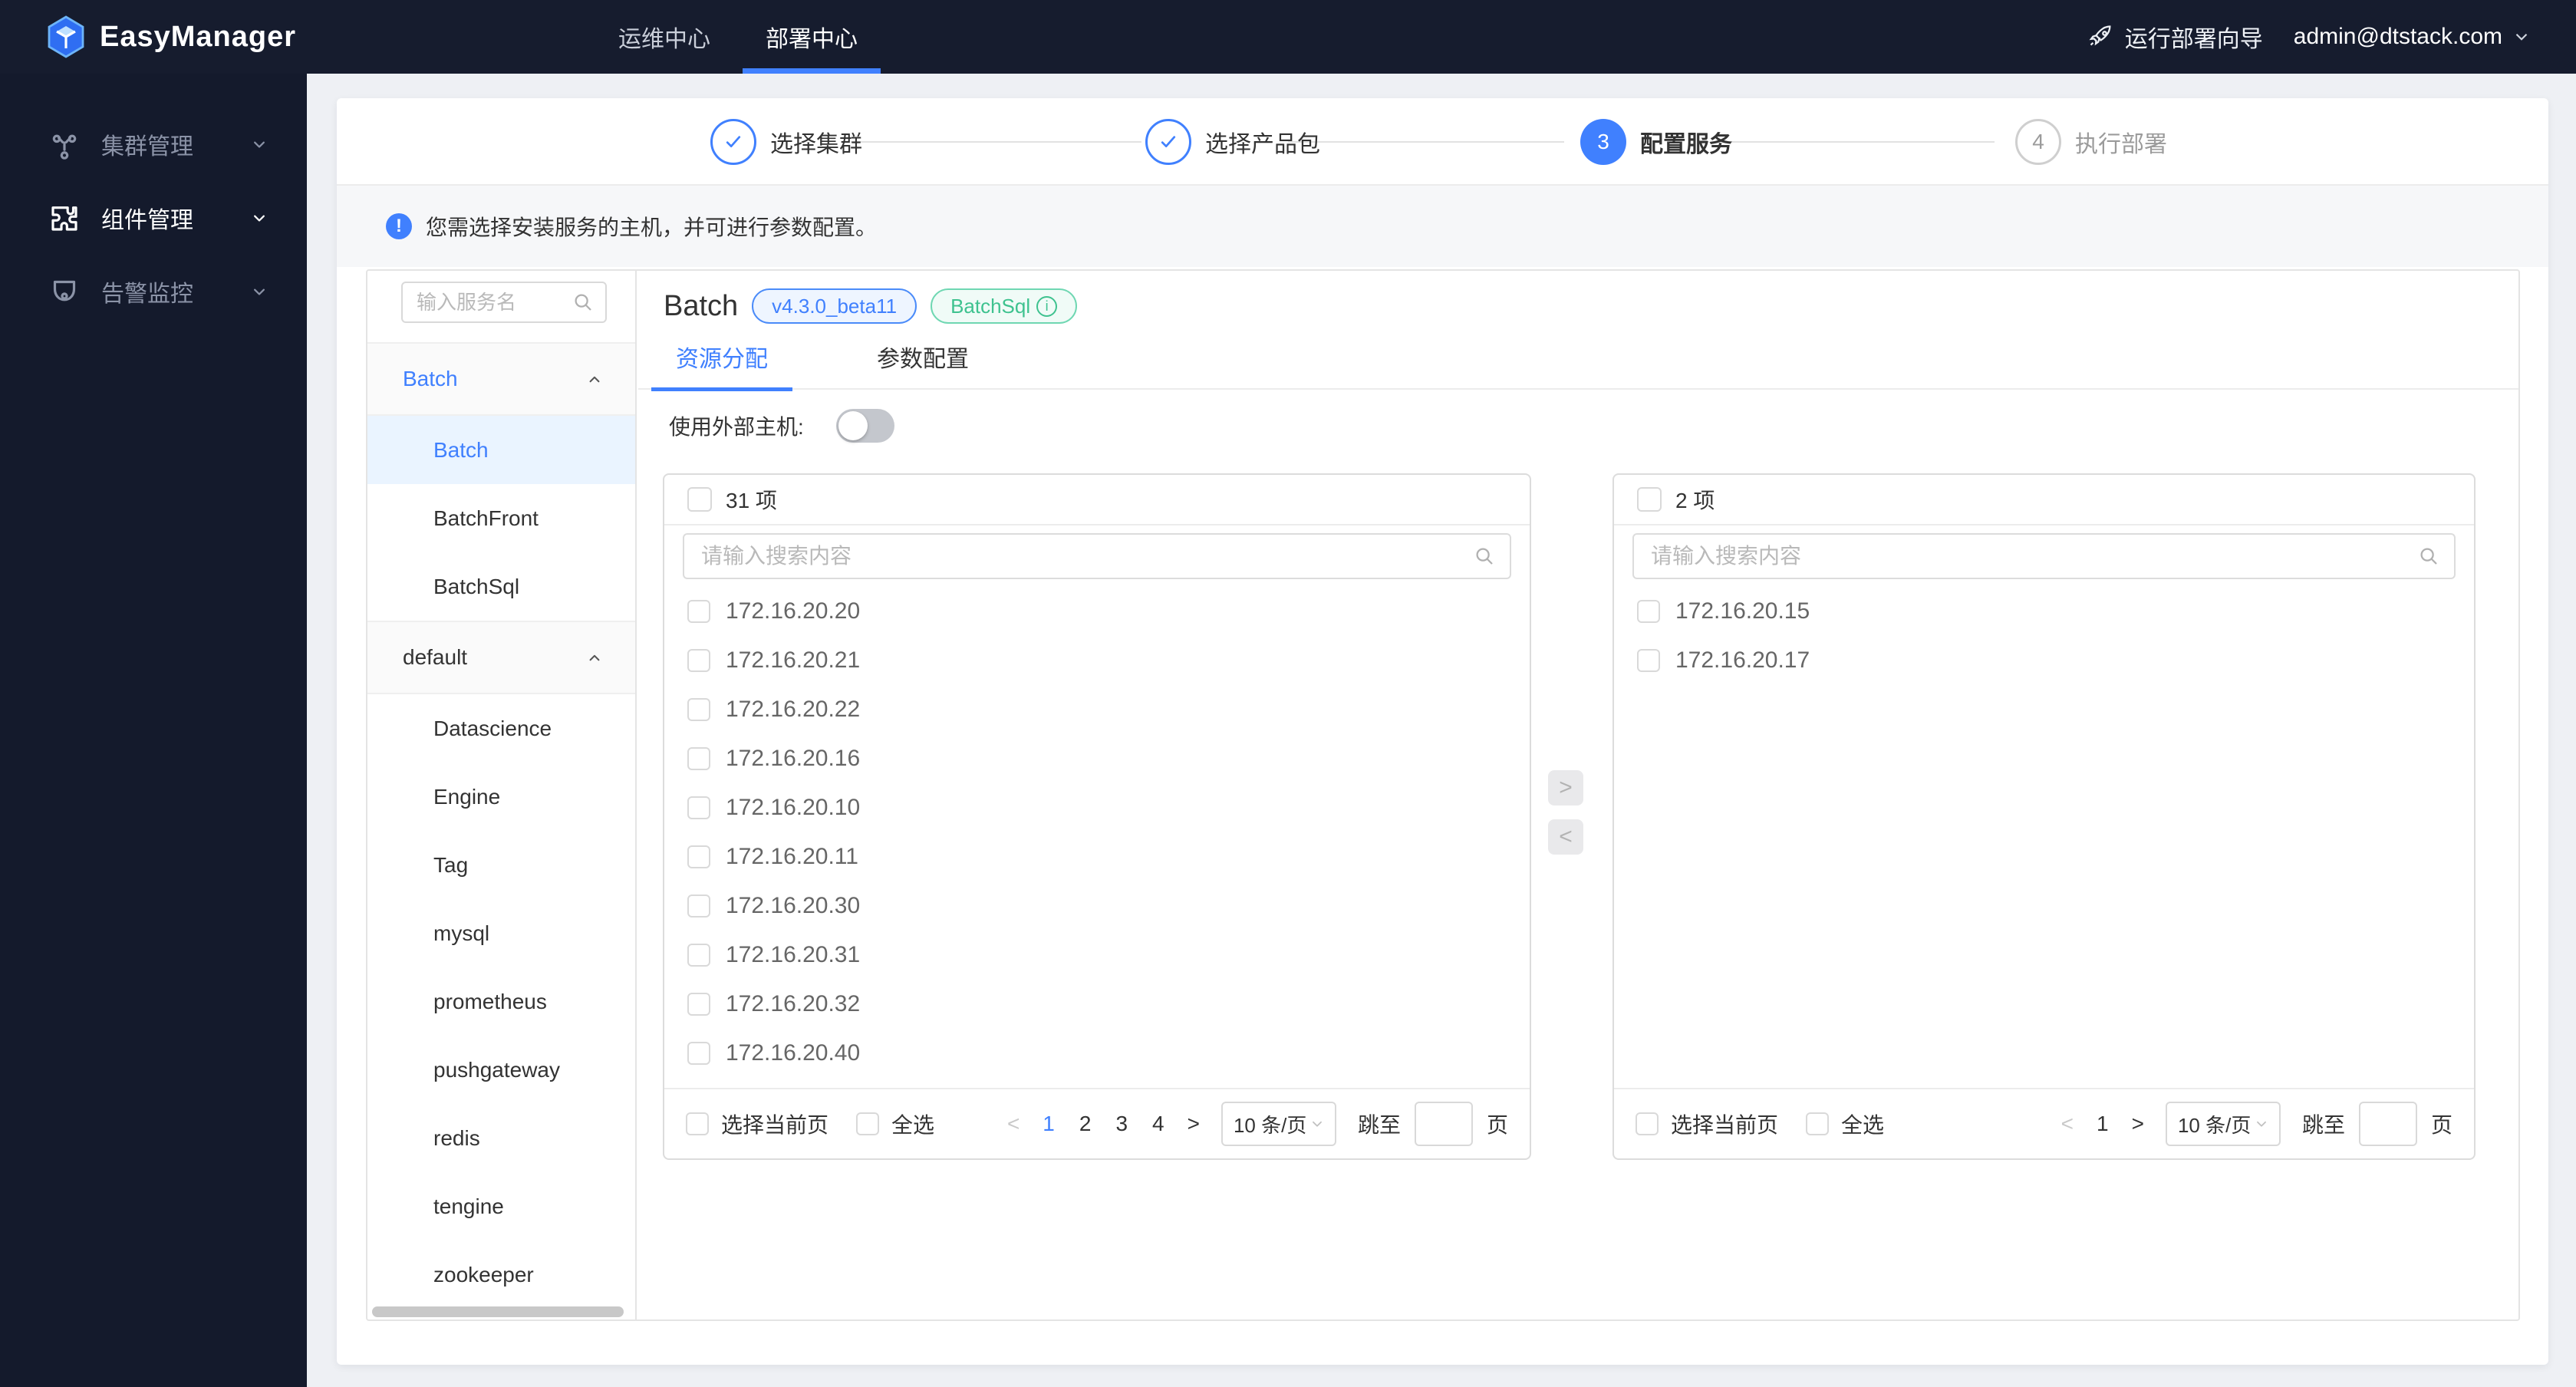  I want to click on host-row: 172.16.20.11, so click(1104, 856).